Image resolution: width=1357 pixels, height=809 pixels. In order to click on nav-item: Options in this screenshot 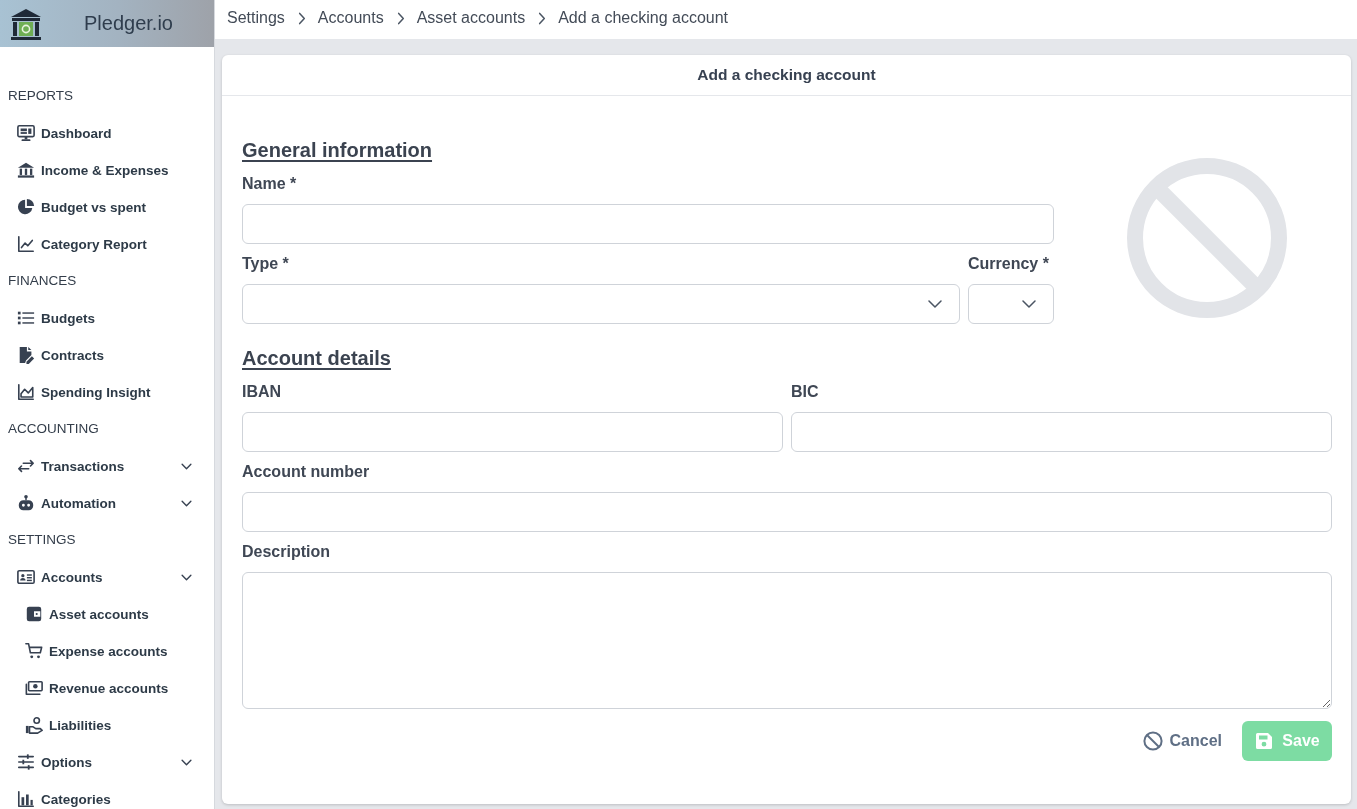, I will do `click(104, 762)`.